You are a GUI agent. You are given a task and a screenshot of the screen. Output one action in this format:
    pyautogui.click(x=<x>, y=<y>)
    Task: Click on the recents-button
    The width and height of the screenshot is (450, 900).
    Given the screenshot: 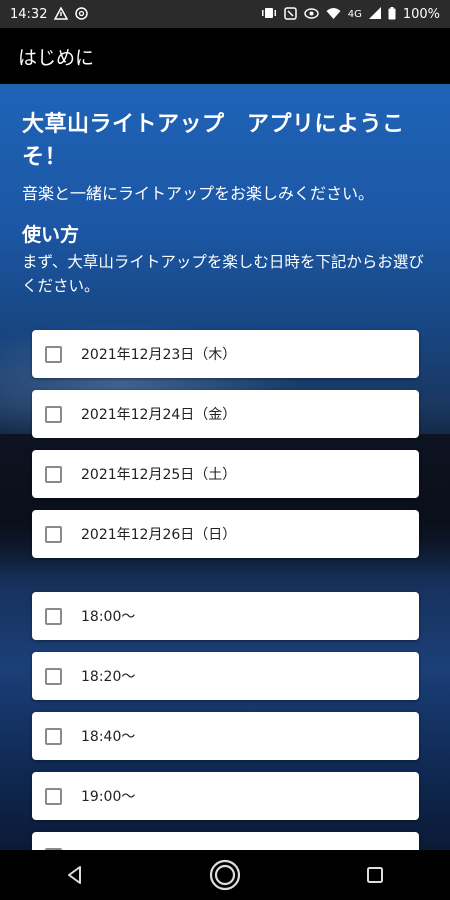 What is the action you would take?
    pyautogui.click(x=375, y=875)
    